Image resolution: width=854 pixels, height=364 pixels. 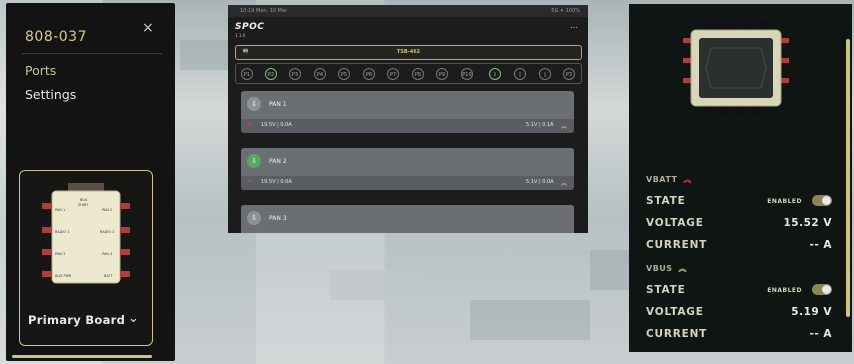 What do you see at coordinates (83, 205) in the screenshot?
I see `board-label-shirt: SHIRT` at bounding box center [83, 205].